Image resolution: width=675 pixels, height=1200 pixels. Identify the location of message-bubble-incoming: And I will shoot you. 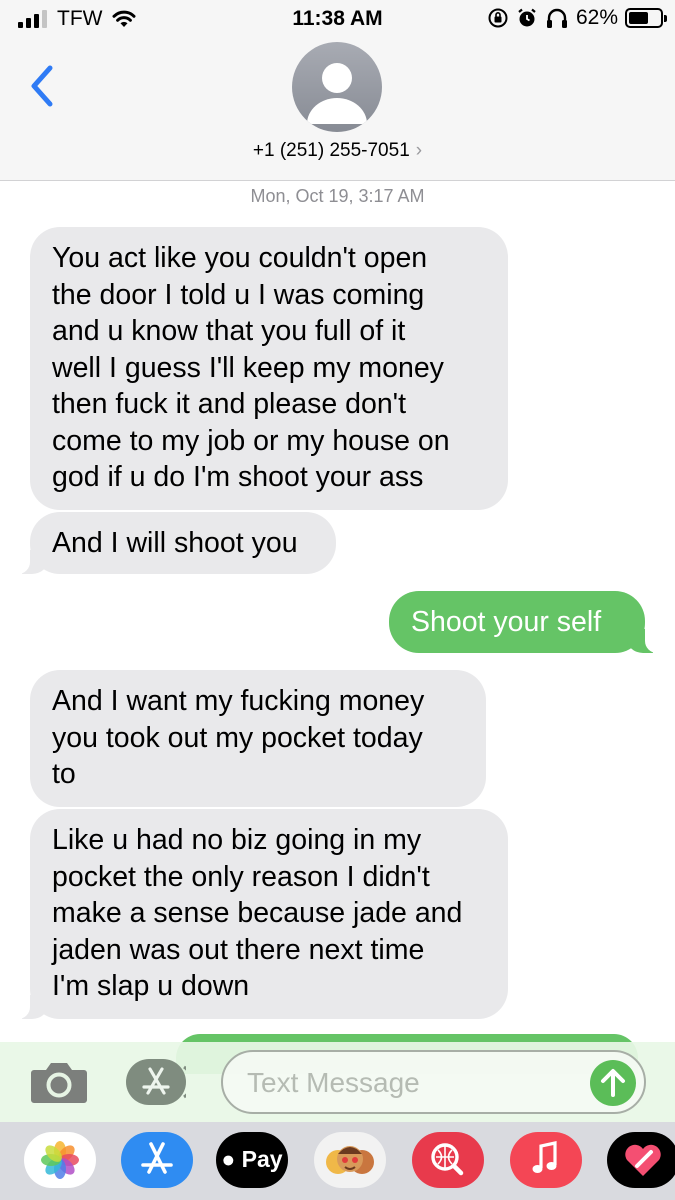
(172, 543).